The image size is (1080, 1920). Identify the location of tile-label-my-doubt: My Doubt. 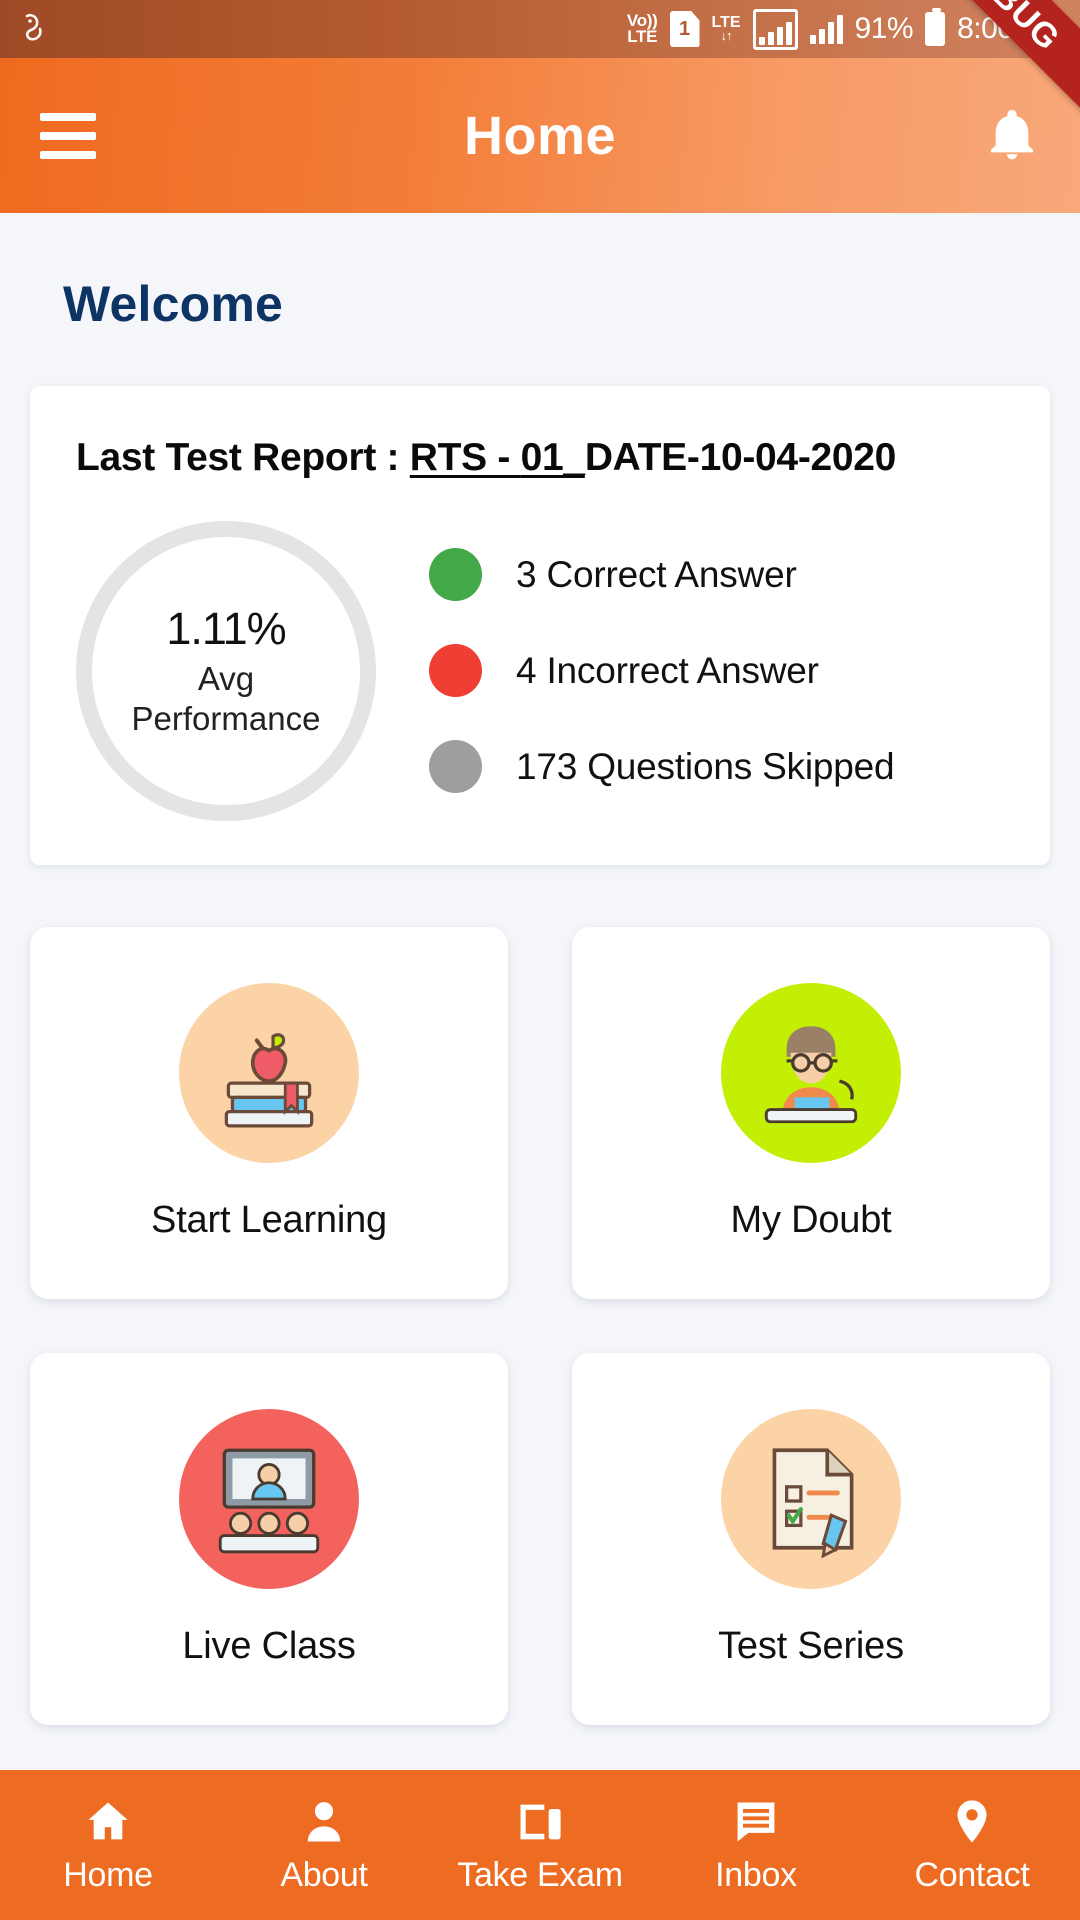
(811, 1220).